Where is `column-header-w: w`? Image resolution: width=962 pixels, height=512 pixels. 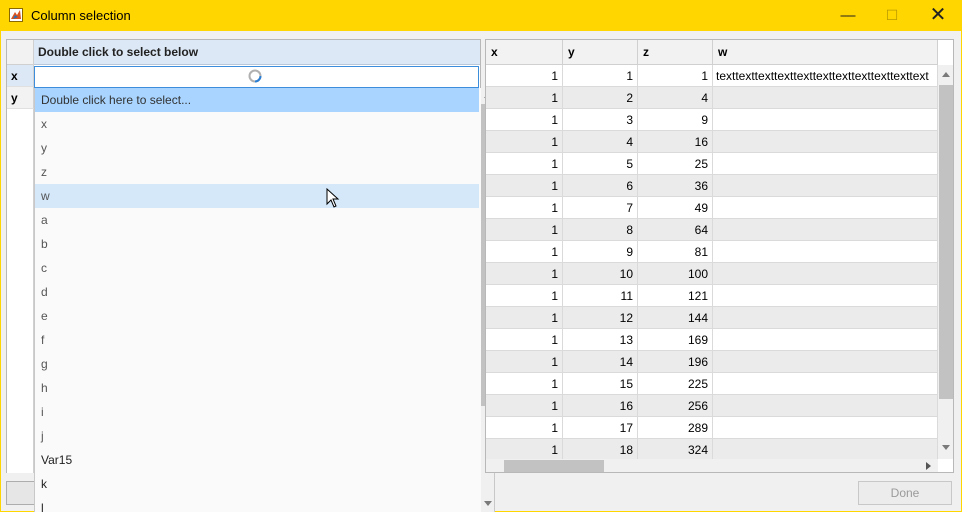
column-header-w: w is located at coordinates (825, 52).